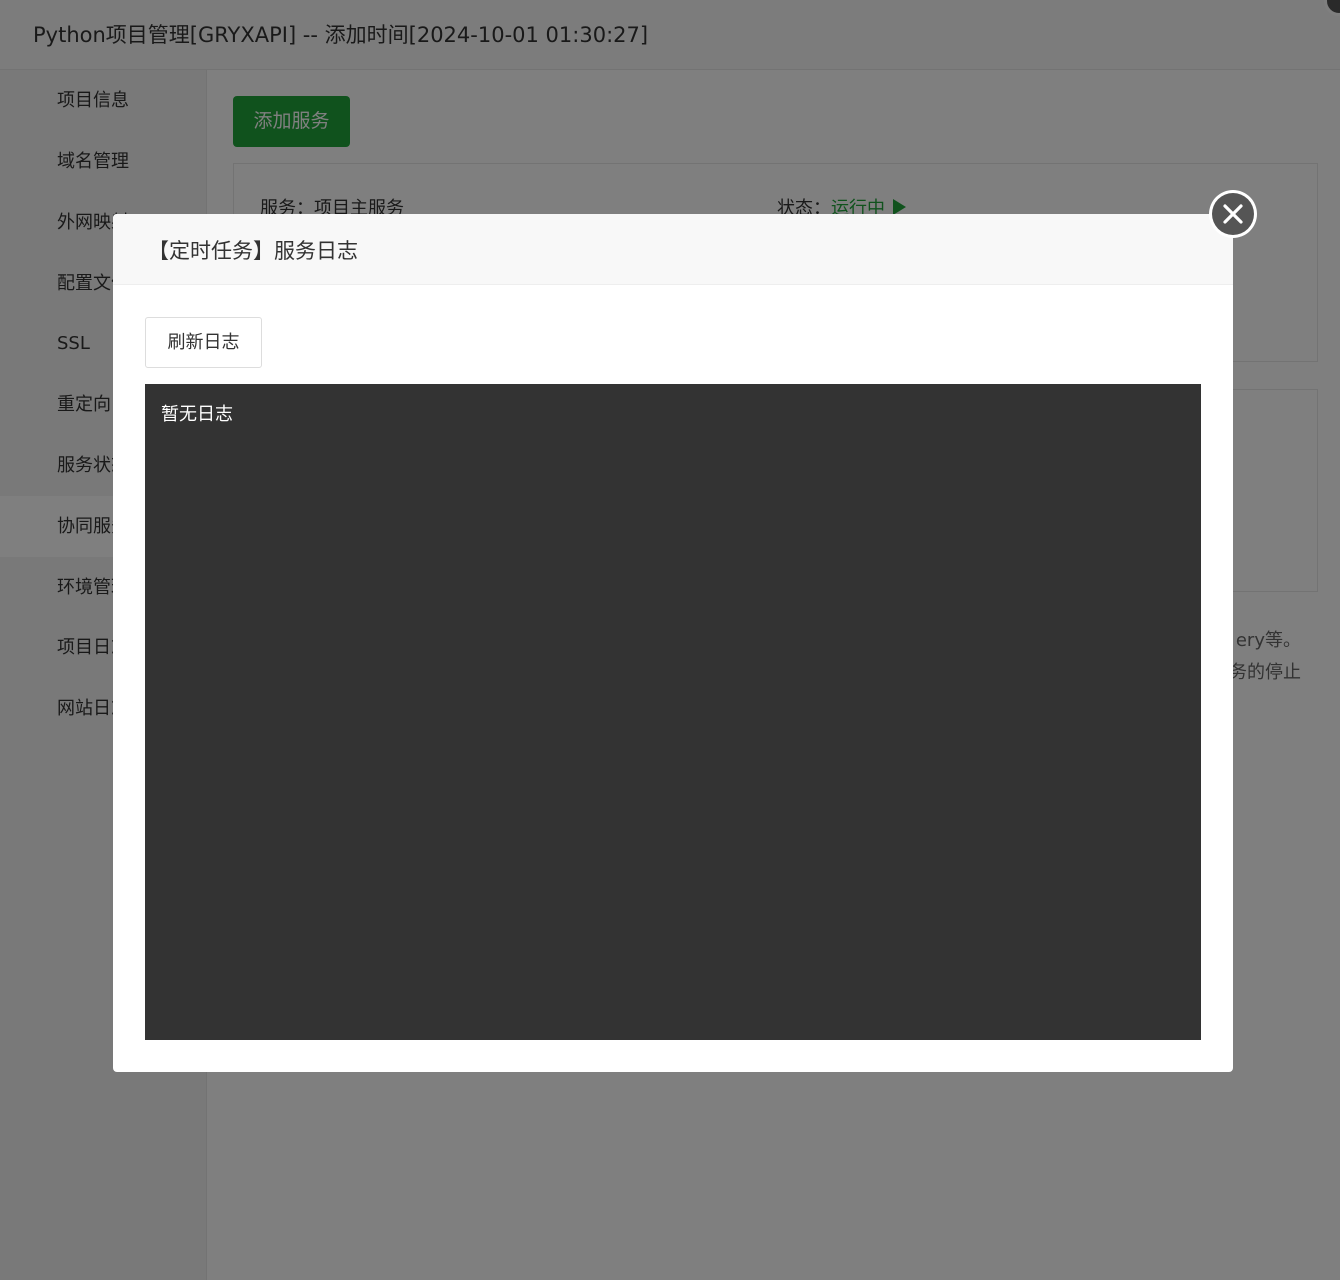 This screenshot has width=1340, height=1280. Describe the element at coordinates (203, 342) in the screenshot. I see `refresh-log-button: 刷新日志` at that location.